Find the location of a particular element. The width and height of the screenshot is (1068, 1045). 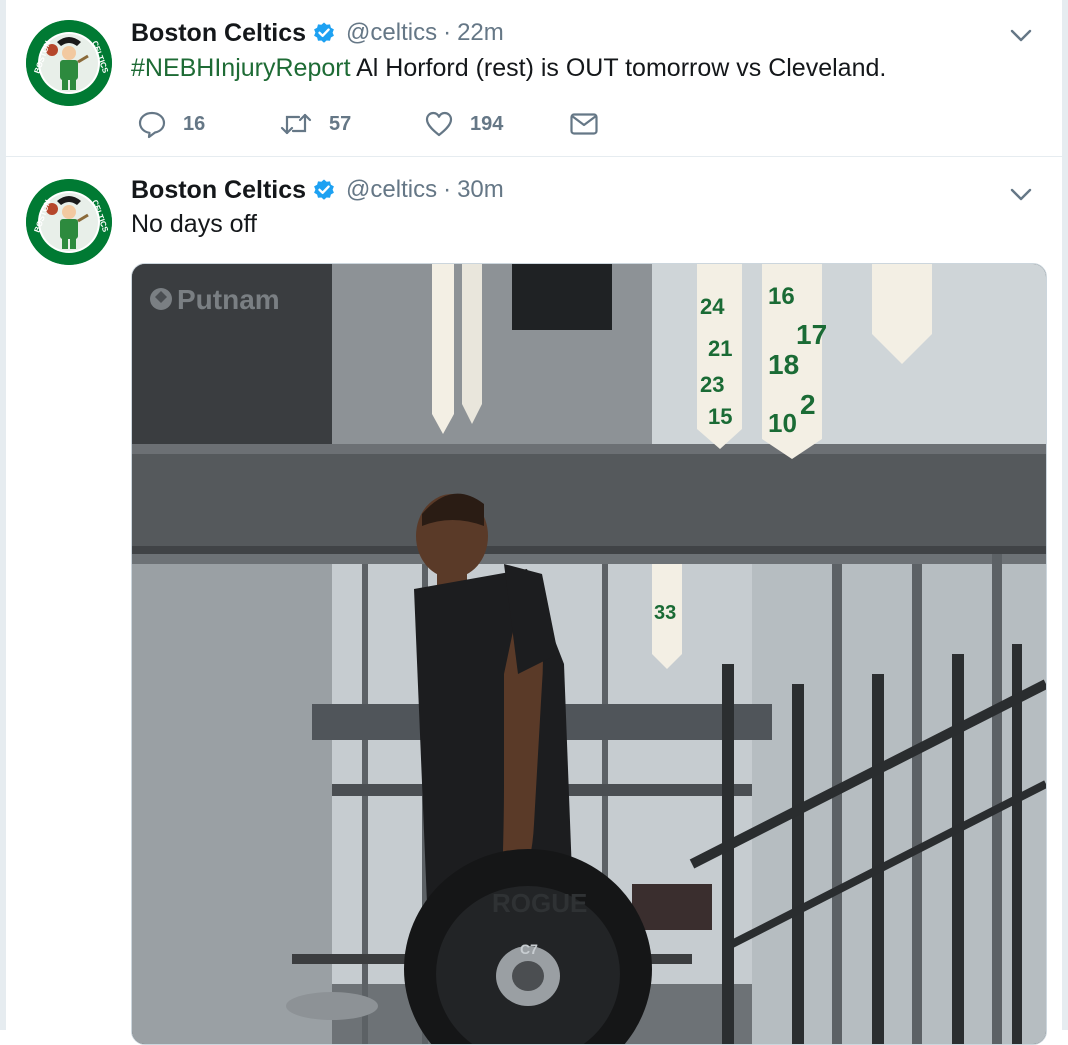

banner-number: 24 is located at coordinates (712, 306).